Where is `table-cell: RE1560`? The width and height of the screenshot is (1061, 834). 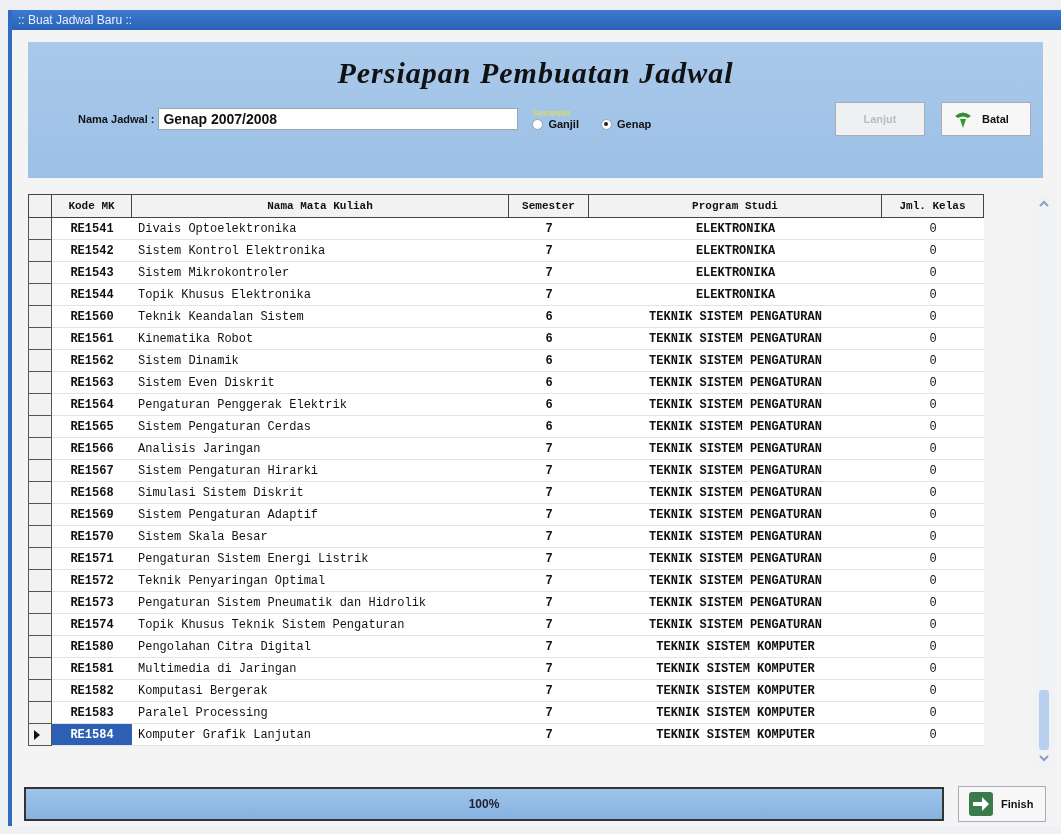
table-cell: RE1560 is located at coordinates (92, 317).